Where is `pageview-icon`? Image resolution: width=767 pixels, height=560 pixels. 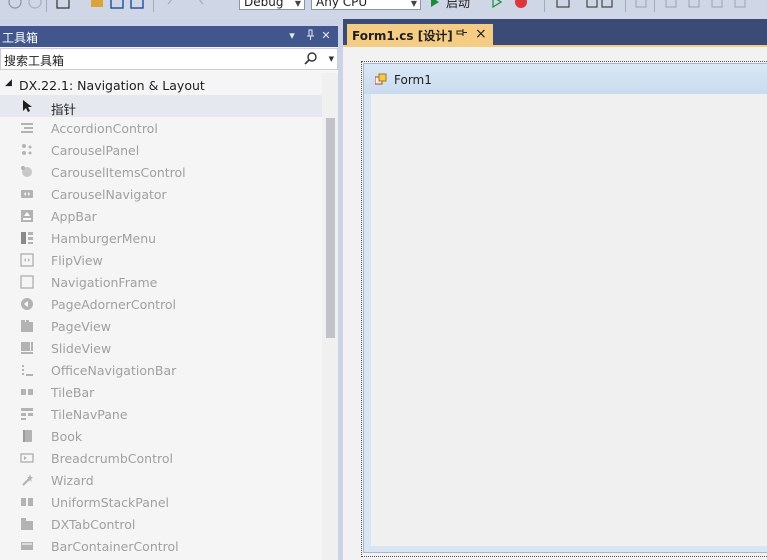 pageview-icon is located at coordinates (27, 326).